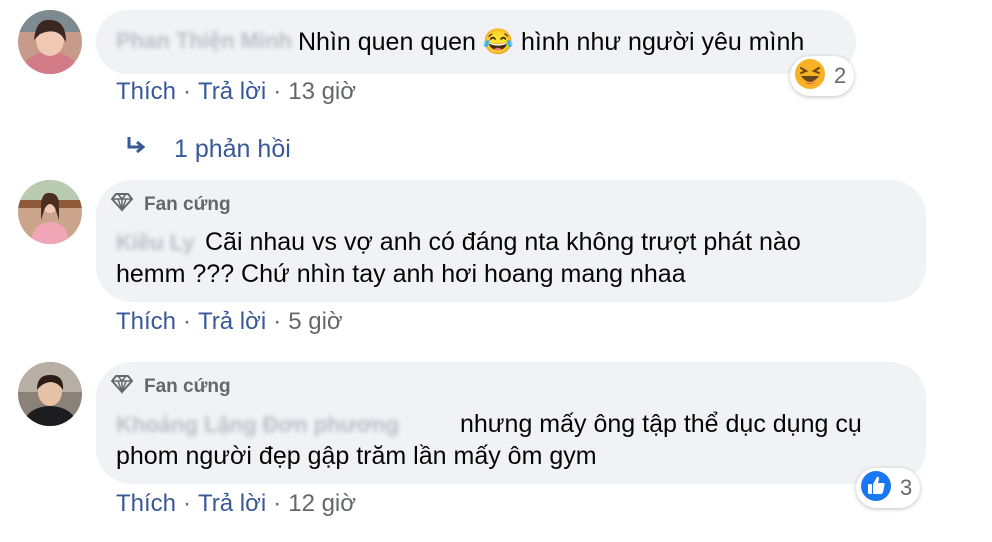 The image size is (992, 542). Describe the element at coordinates (136, 149) in the screenshot. I see `reply-arrow-icon` at that location.